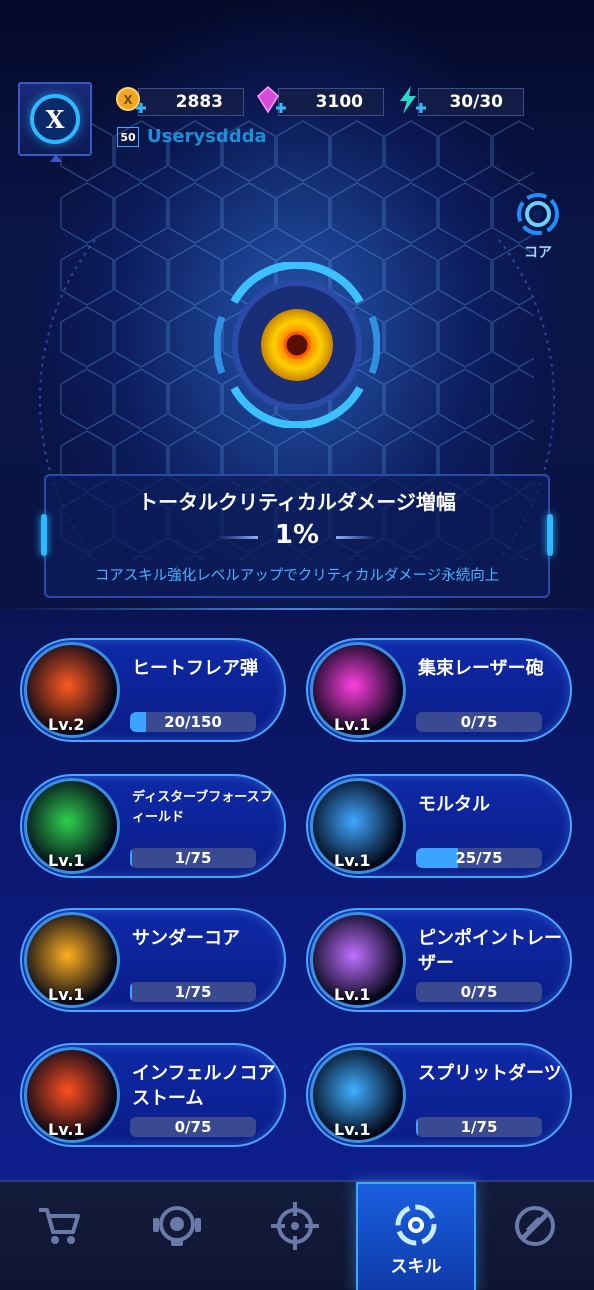 The image size is (594, 1290). Describe the element at coordinates (207, 136) in the screenshot. I see `username: Userysddda` at that location.